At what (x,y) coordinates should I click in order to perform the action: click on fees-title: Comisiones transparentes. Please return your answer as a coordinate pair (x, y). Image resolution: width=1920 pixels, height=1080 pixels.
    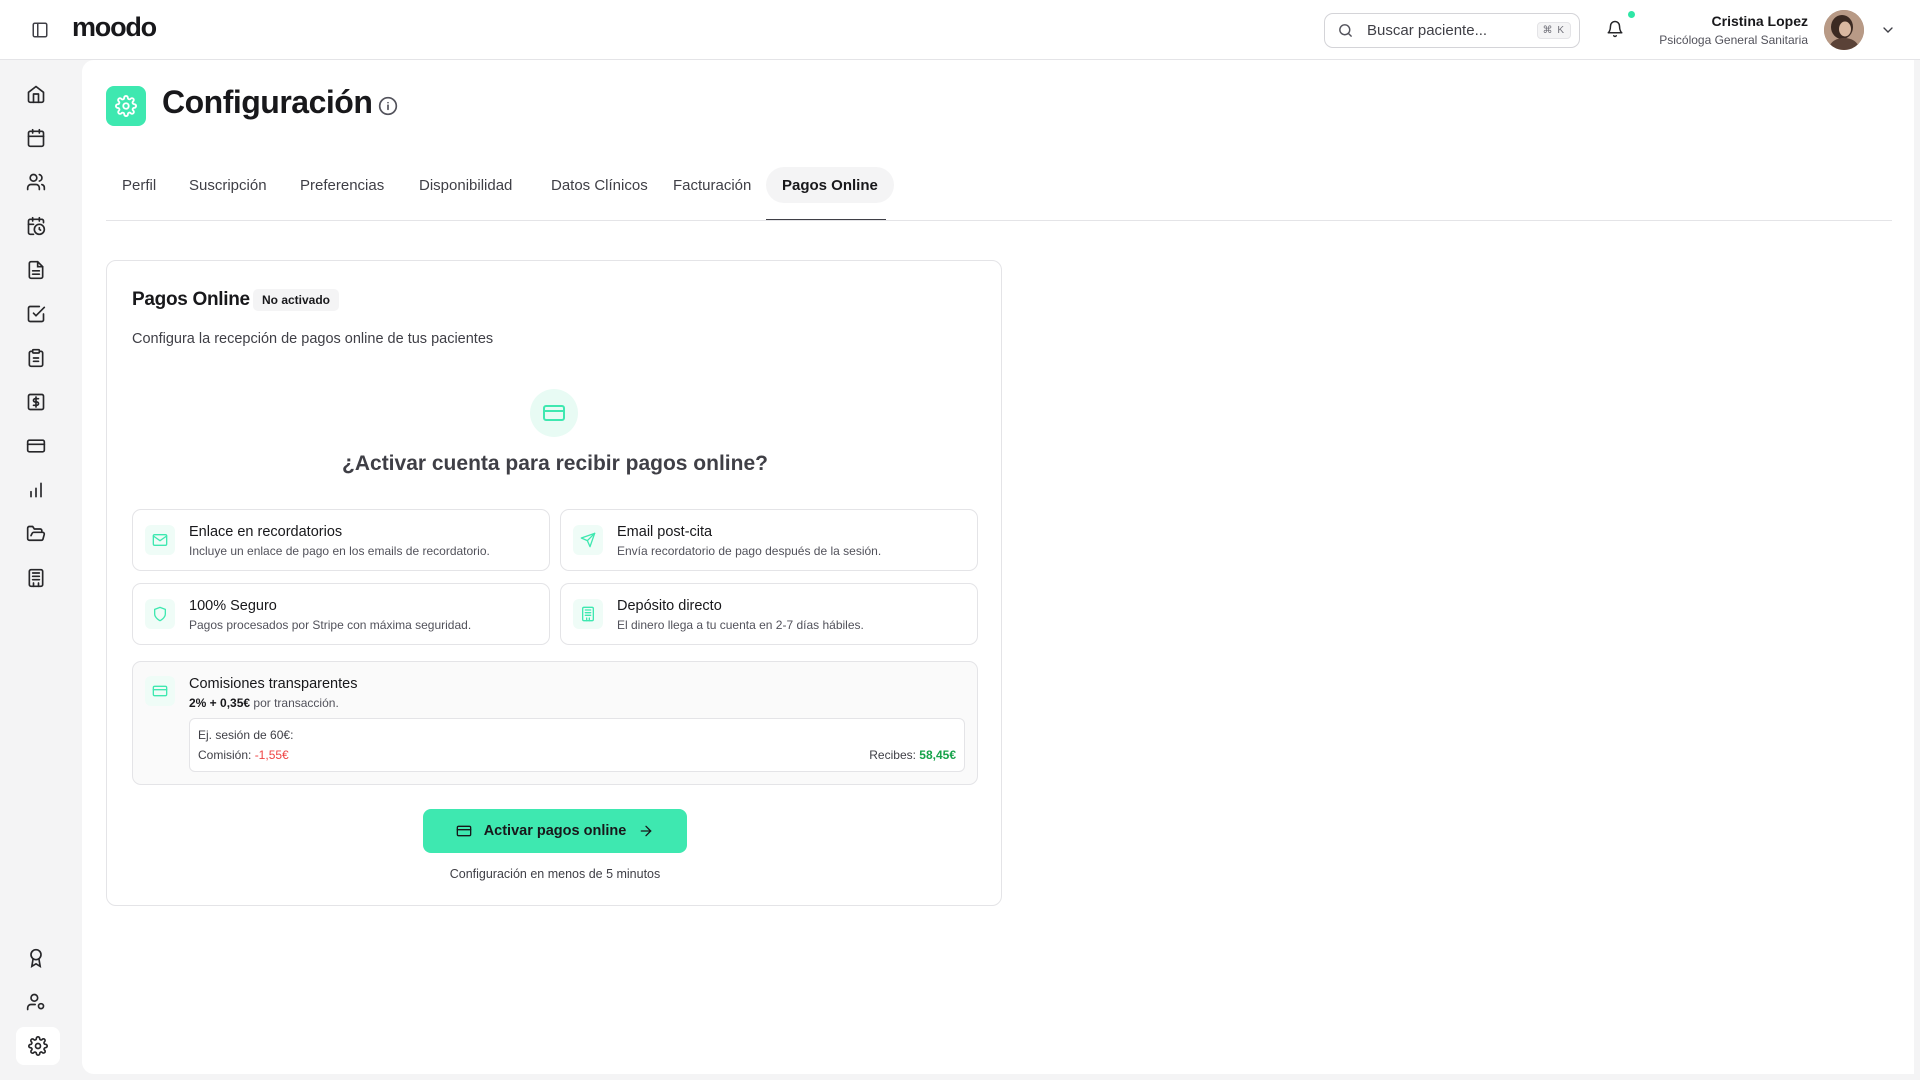
    Looking at the image, I should click on (273, 684).